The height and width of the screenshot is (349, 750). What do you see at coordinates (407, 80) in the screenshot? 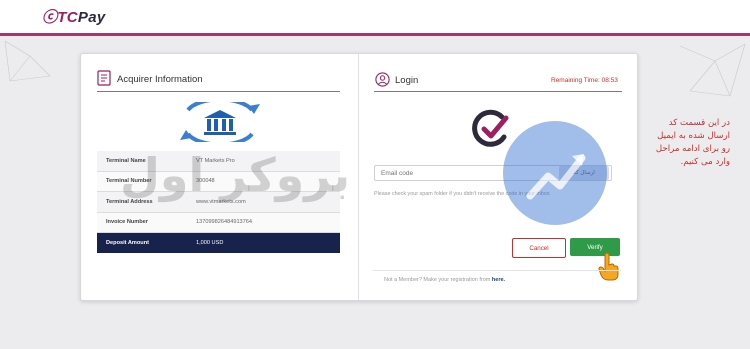
I see `login-title: Login` at bounding box center [407, 80].